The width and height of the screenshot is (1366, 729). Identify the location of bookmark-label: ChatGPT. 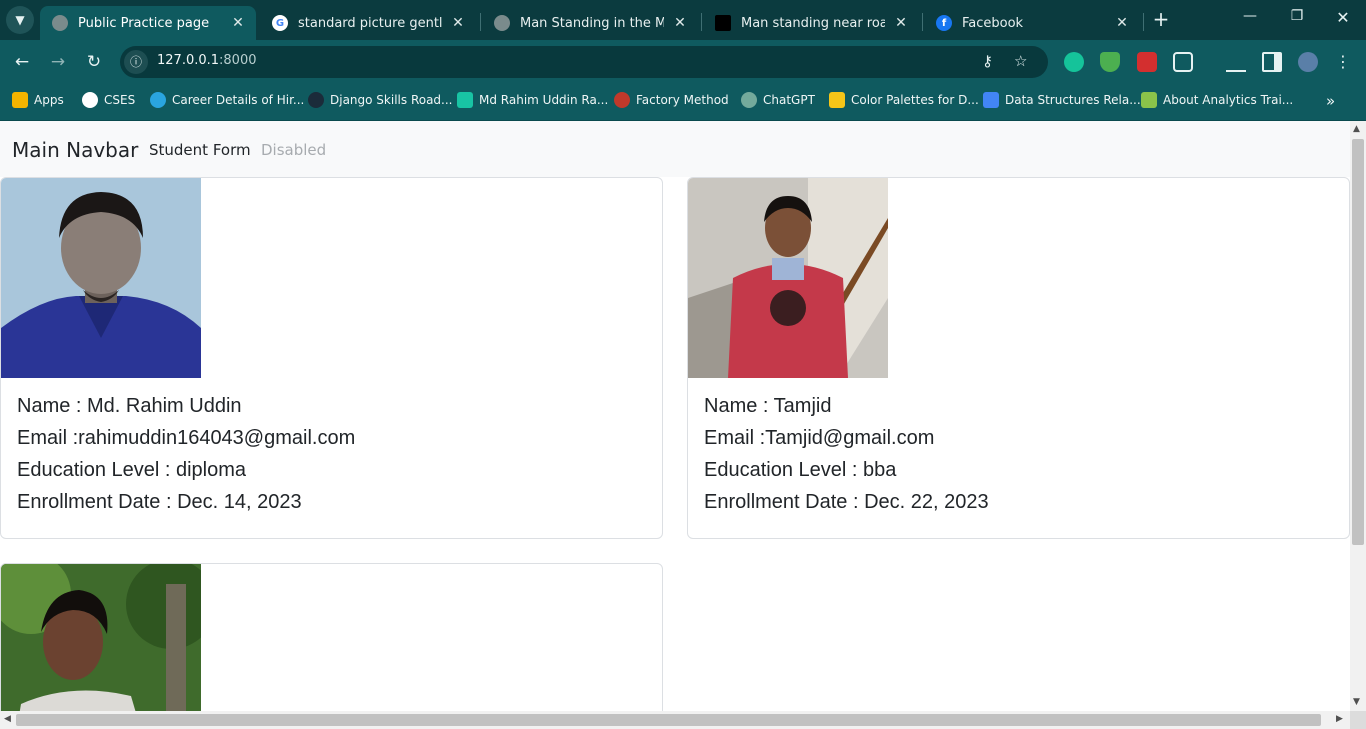
(789, 100).